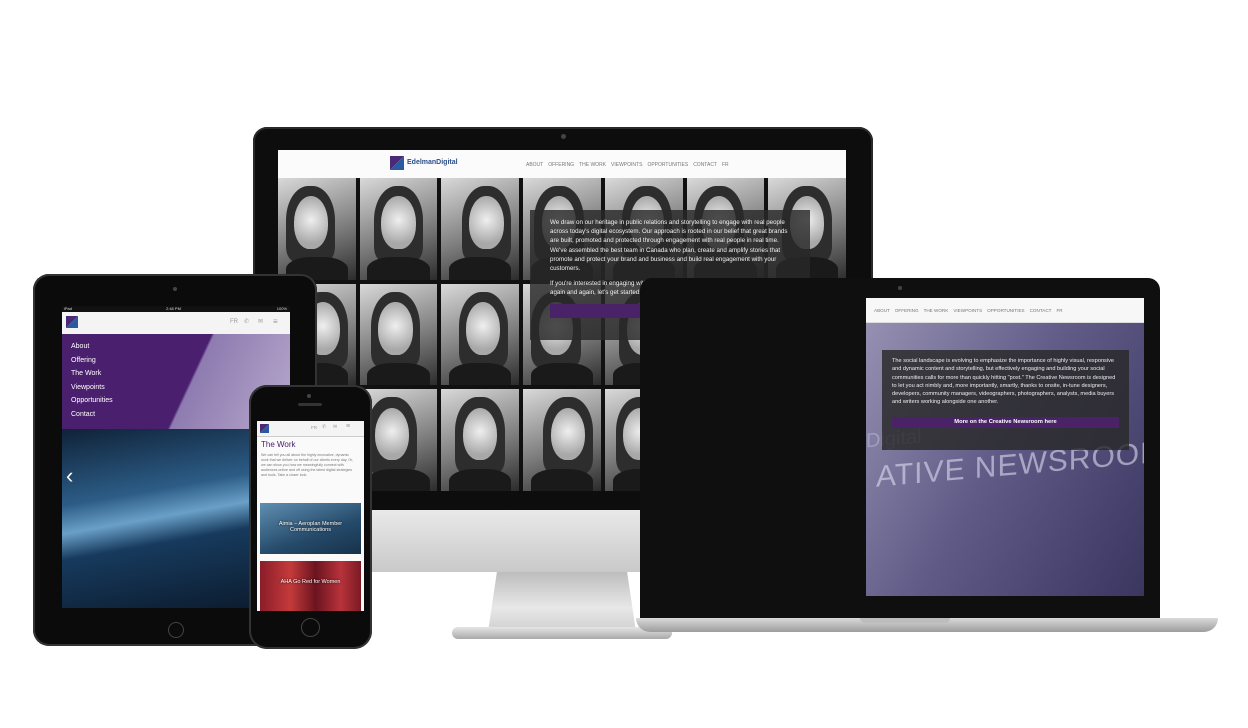  I want to click on work-tile-aha-label: AHA Go Red for Women, so click(310, 582).